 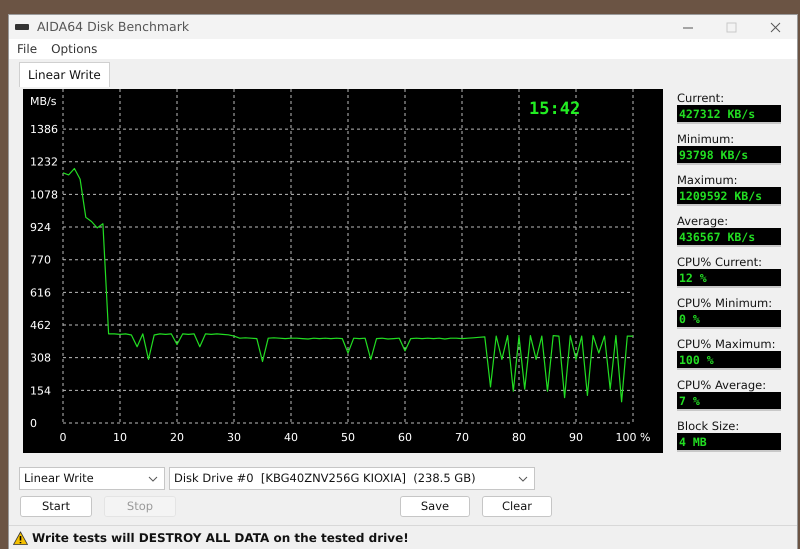 I want to click on stat-value: 1209592 KB/s, so click(x=729, y=196).